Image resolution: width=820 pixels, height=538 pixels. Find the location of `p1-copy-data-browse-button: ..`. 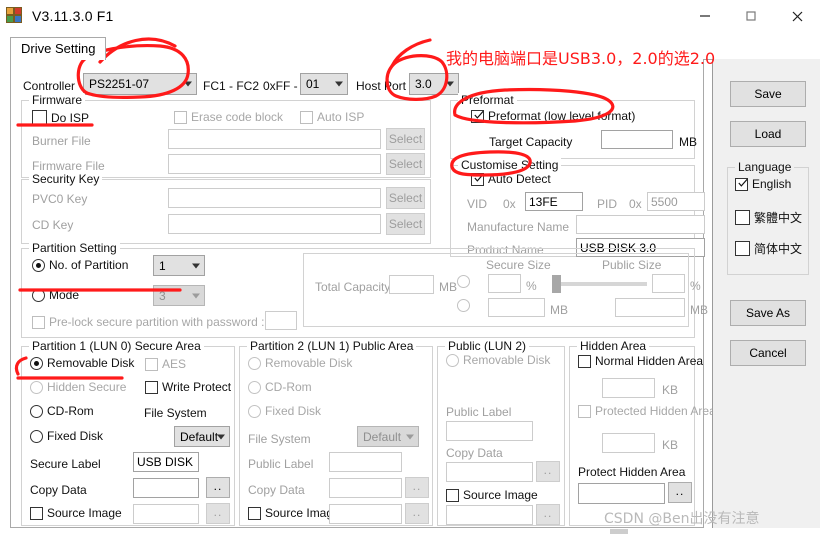

p1-copy-data-browse-button: .. is located at coordinates (218, 487).